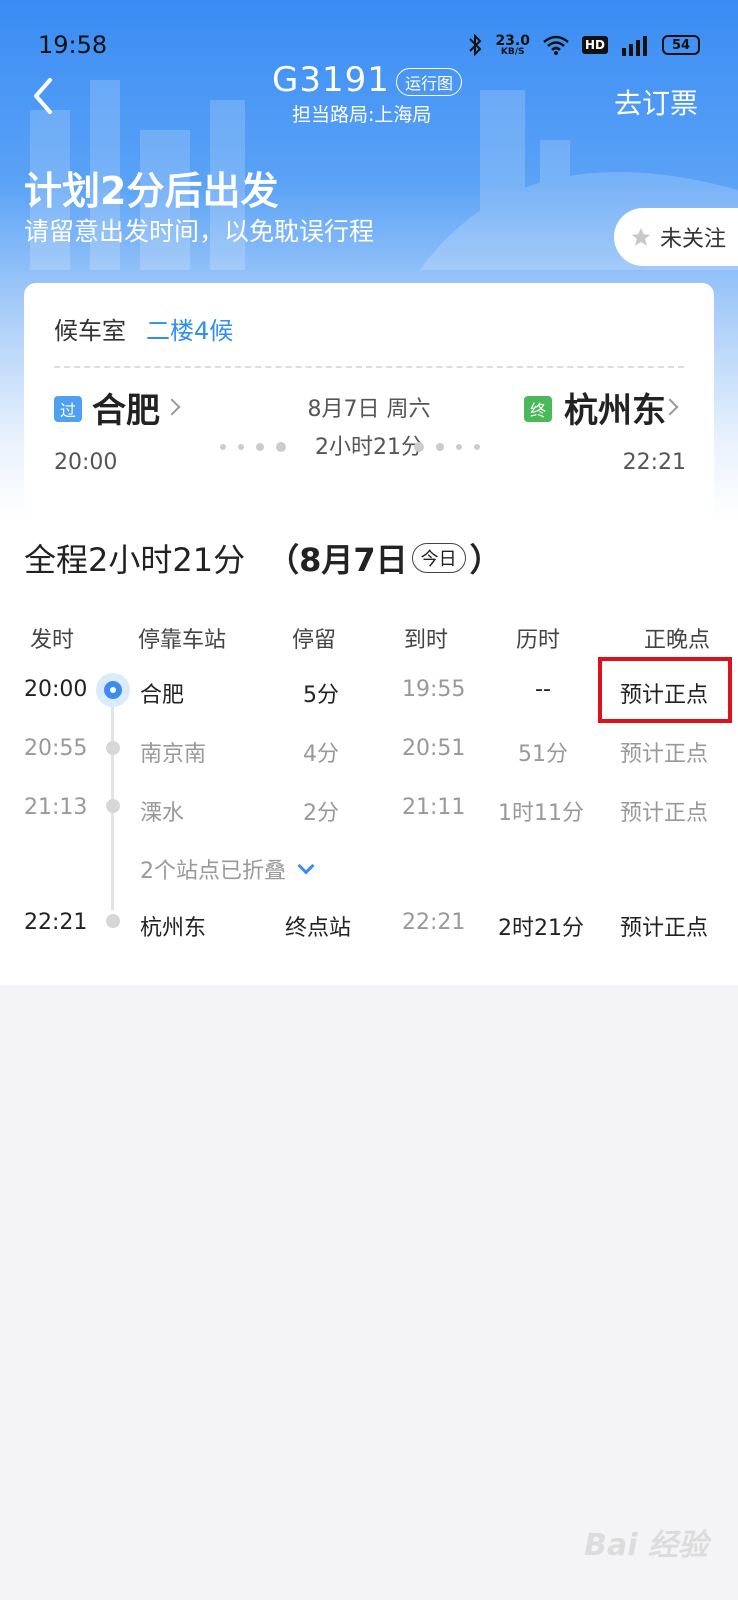 This screenshot has width=738, height=1600. I want to click on row-stop: 4分, so click(321, 754).